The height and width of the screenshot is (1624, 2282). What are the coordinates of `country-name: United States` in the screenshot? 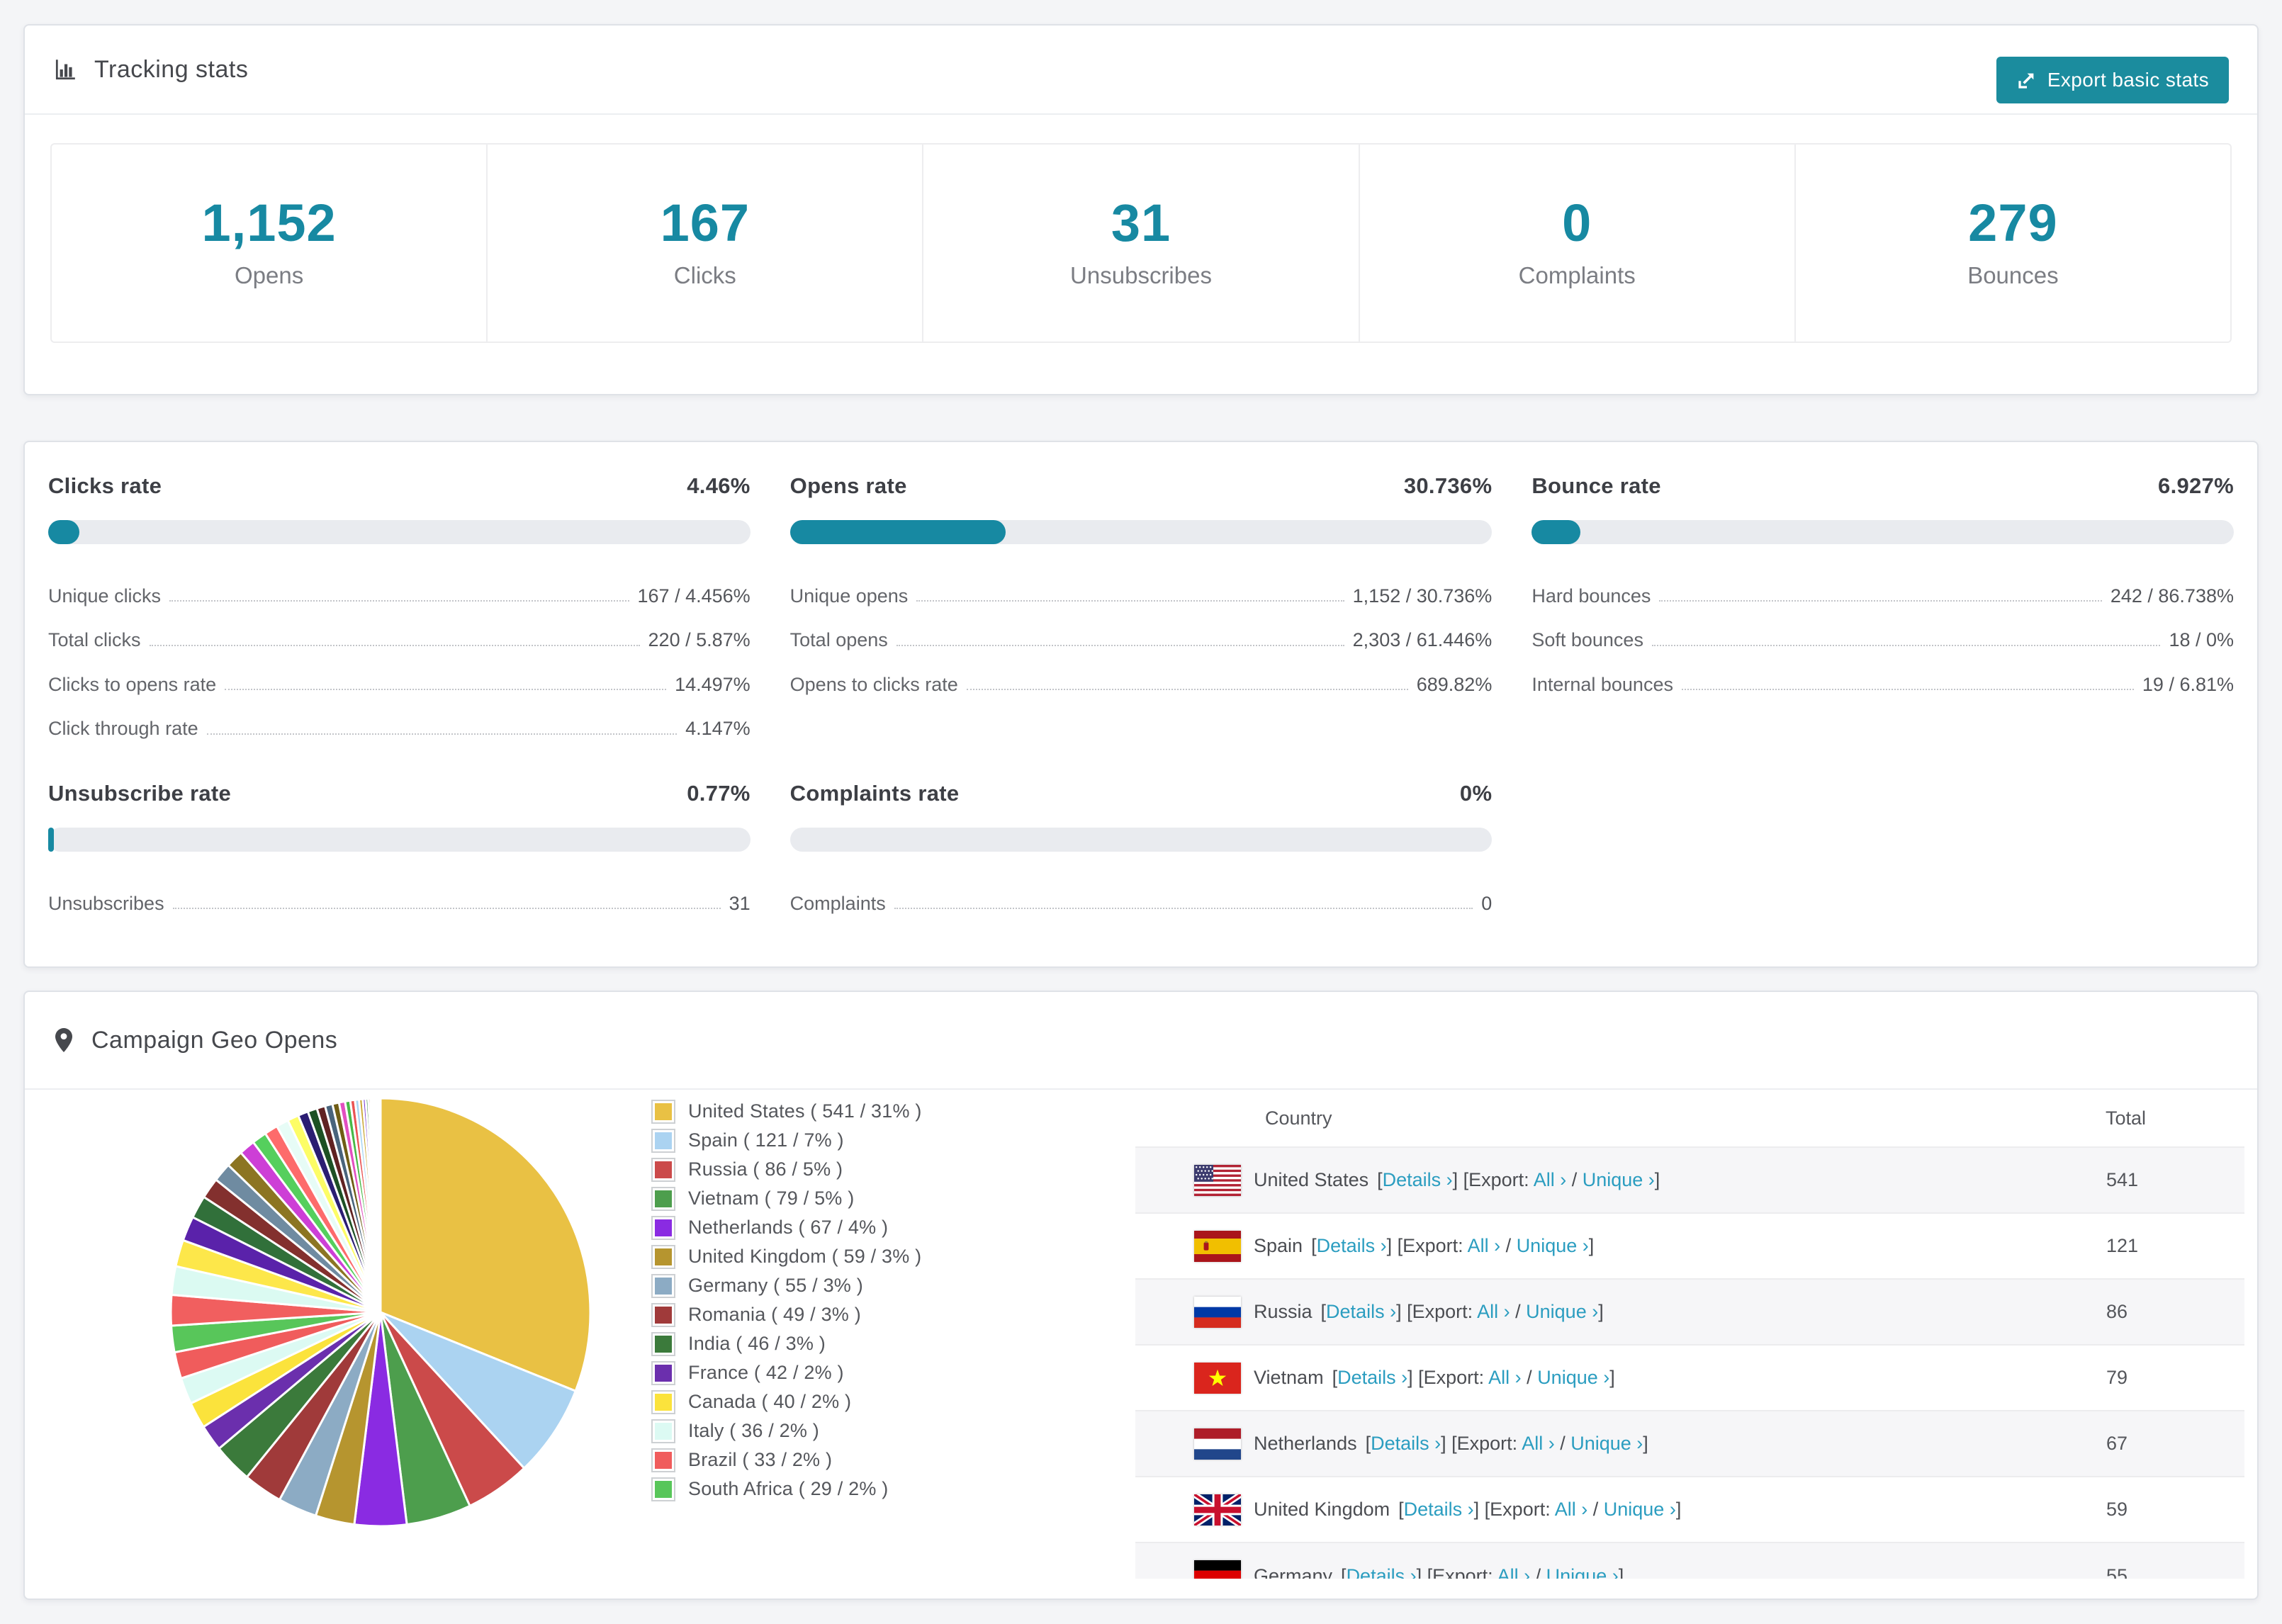 It's located at (1311, 1179).